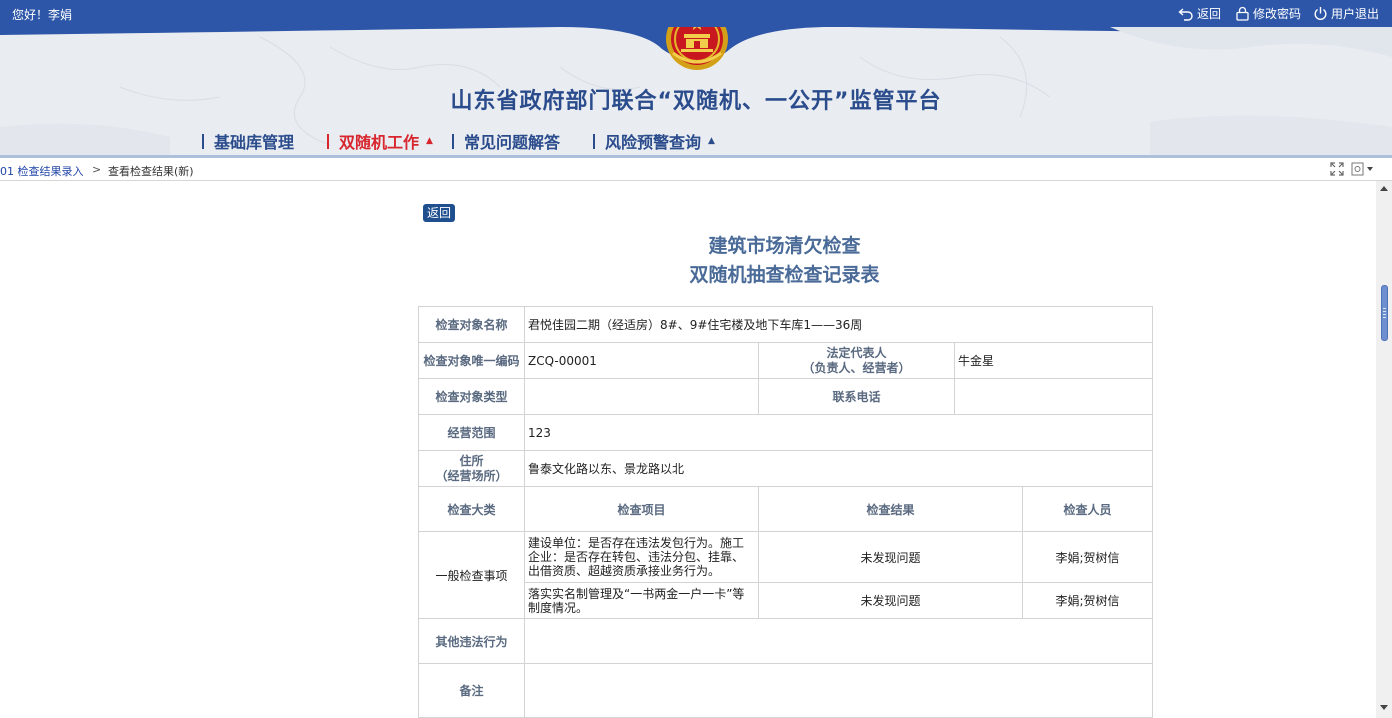  What do you see at coordinates (890, 509) in the screenshot?
I see `col-result-header: 检查结果` at bounding box center [890, 509].